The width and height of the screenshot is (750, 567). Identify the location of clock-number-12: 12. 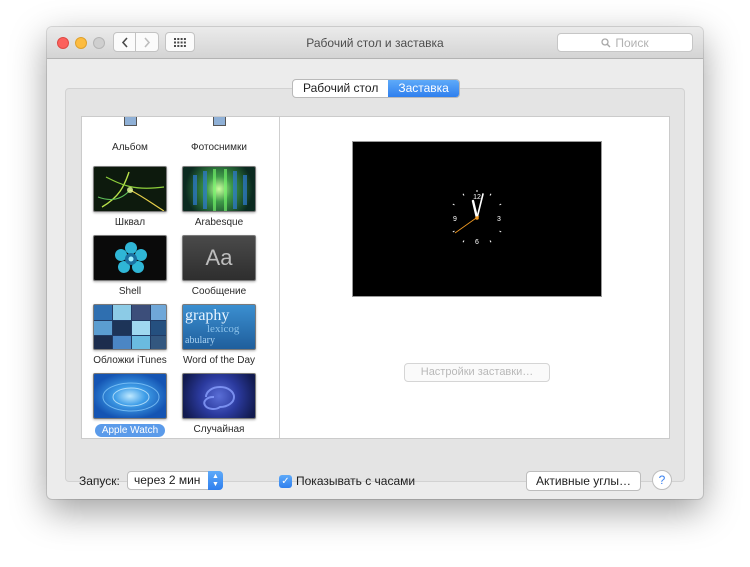
(477, 197).